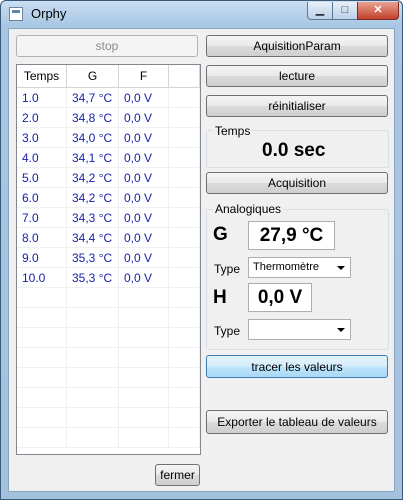 Image resolution: width=403 pixels, height=500 pixels. I want to click on minimize-icon: ▁, so click(320, 10).